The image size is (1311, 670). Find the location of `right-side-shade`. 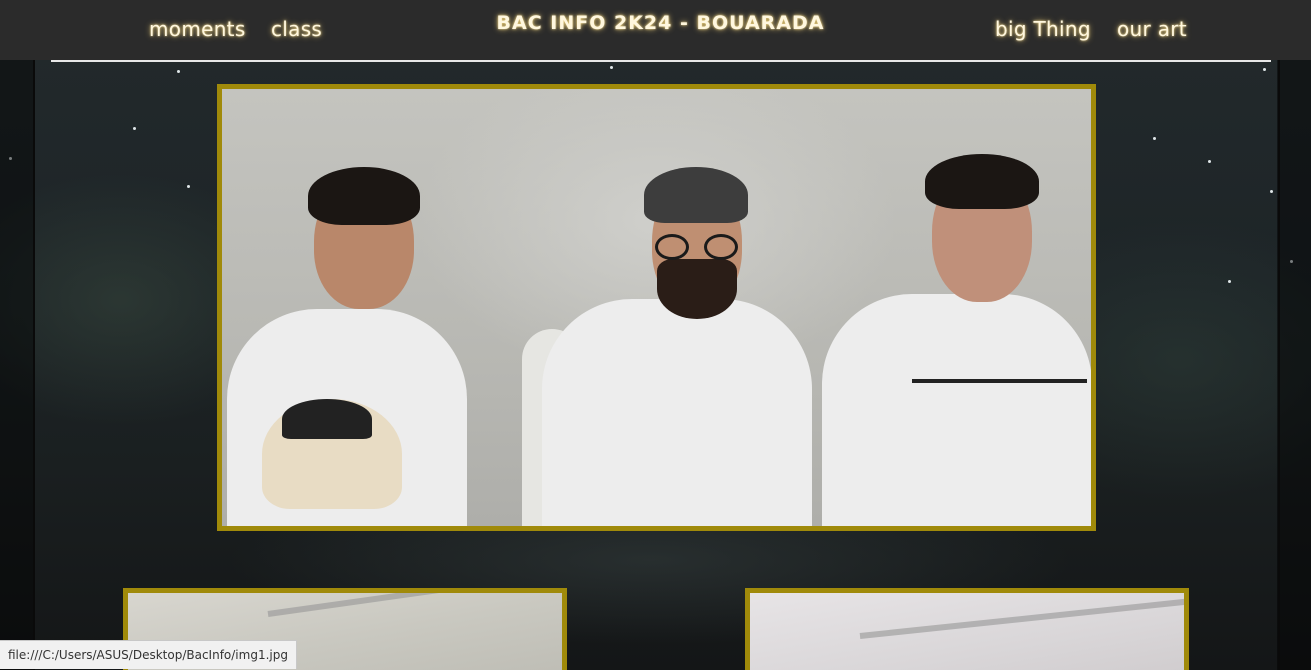

right-side-shade is located at coordinates (1294, 365).